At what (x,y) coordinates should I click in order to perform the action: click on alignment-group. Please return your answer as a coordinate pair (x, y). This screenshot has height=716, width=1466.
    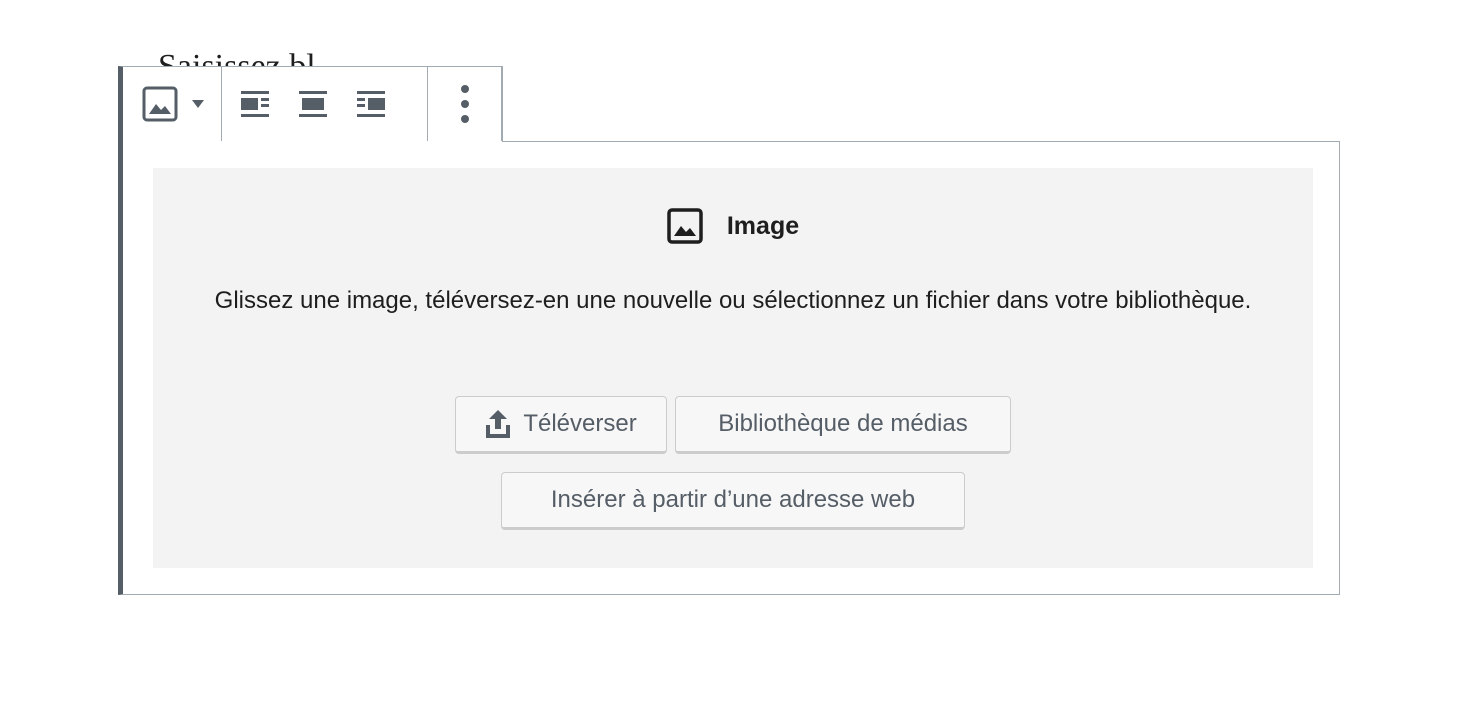
    Looking at the image, I should click on (325, 104).